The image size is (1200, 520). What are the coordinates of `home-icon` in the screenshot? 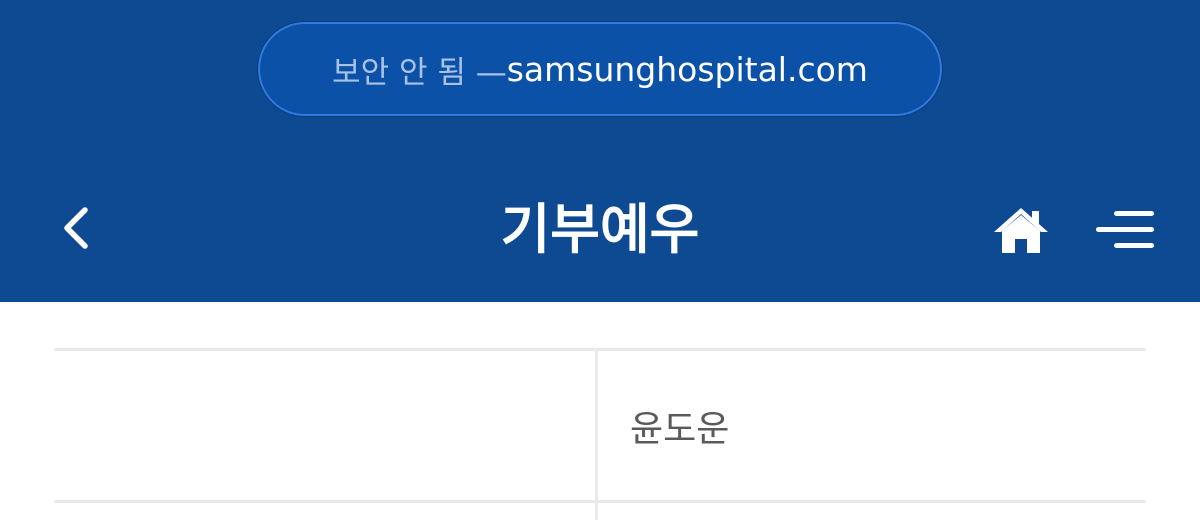 It's located at (1021, 230).